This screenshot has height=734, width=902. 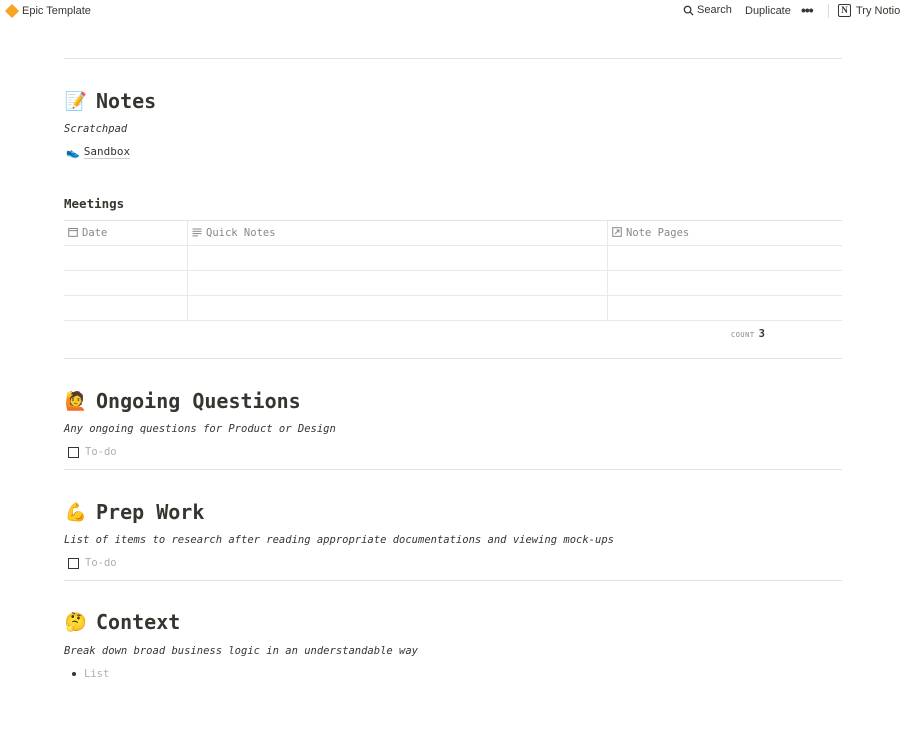 I want to click on breadcrumb-label: Epic Template, so click(x=56, y=11).